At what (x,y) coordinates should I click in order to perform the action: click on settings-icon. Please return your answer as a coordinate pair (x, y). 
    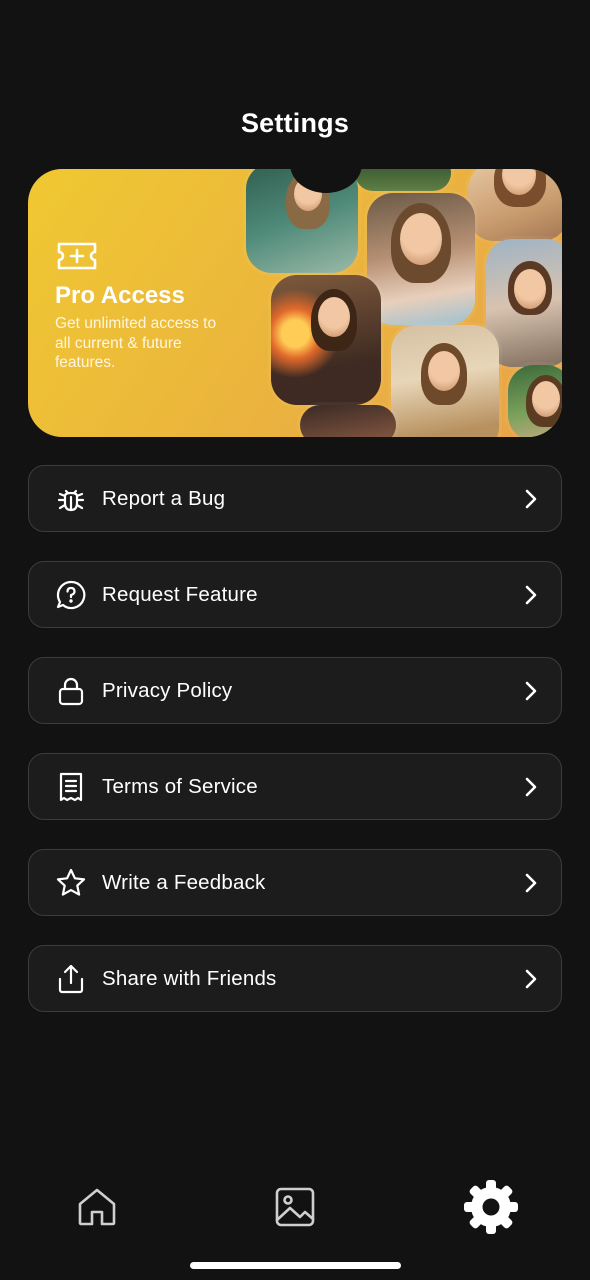
    Looking at the image, I should click on (491, 1207).